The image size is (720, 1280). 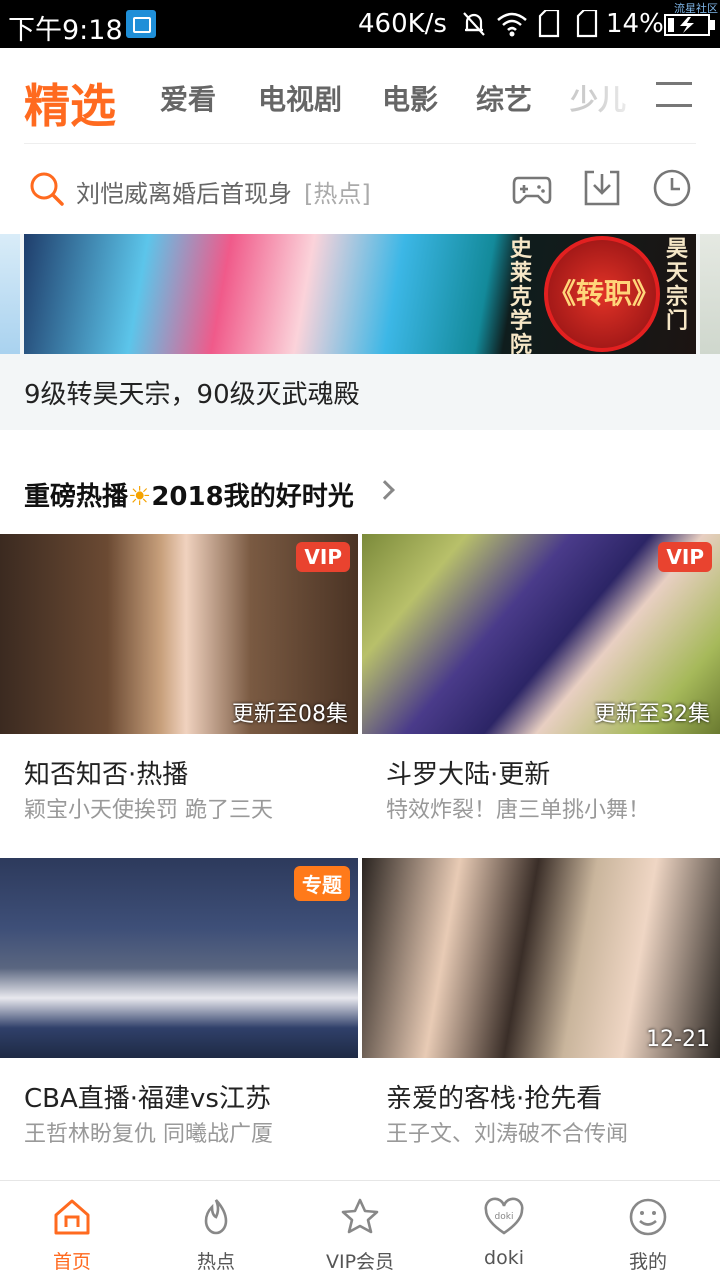 I want to click on banner-left-vertical-text: 史莱克学院, so click(x=521, y=296).